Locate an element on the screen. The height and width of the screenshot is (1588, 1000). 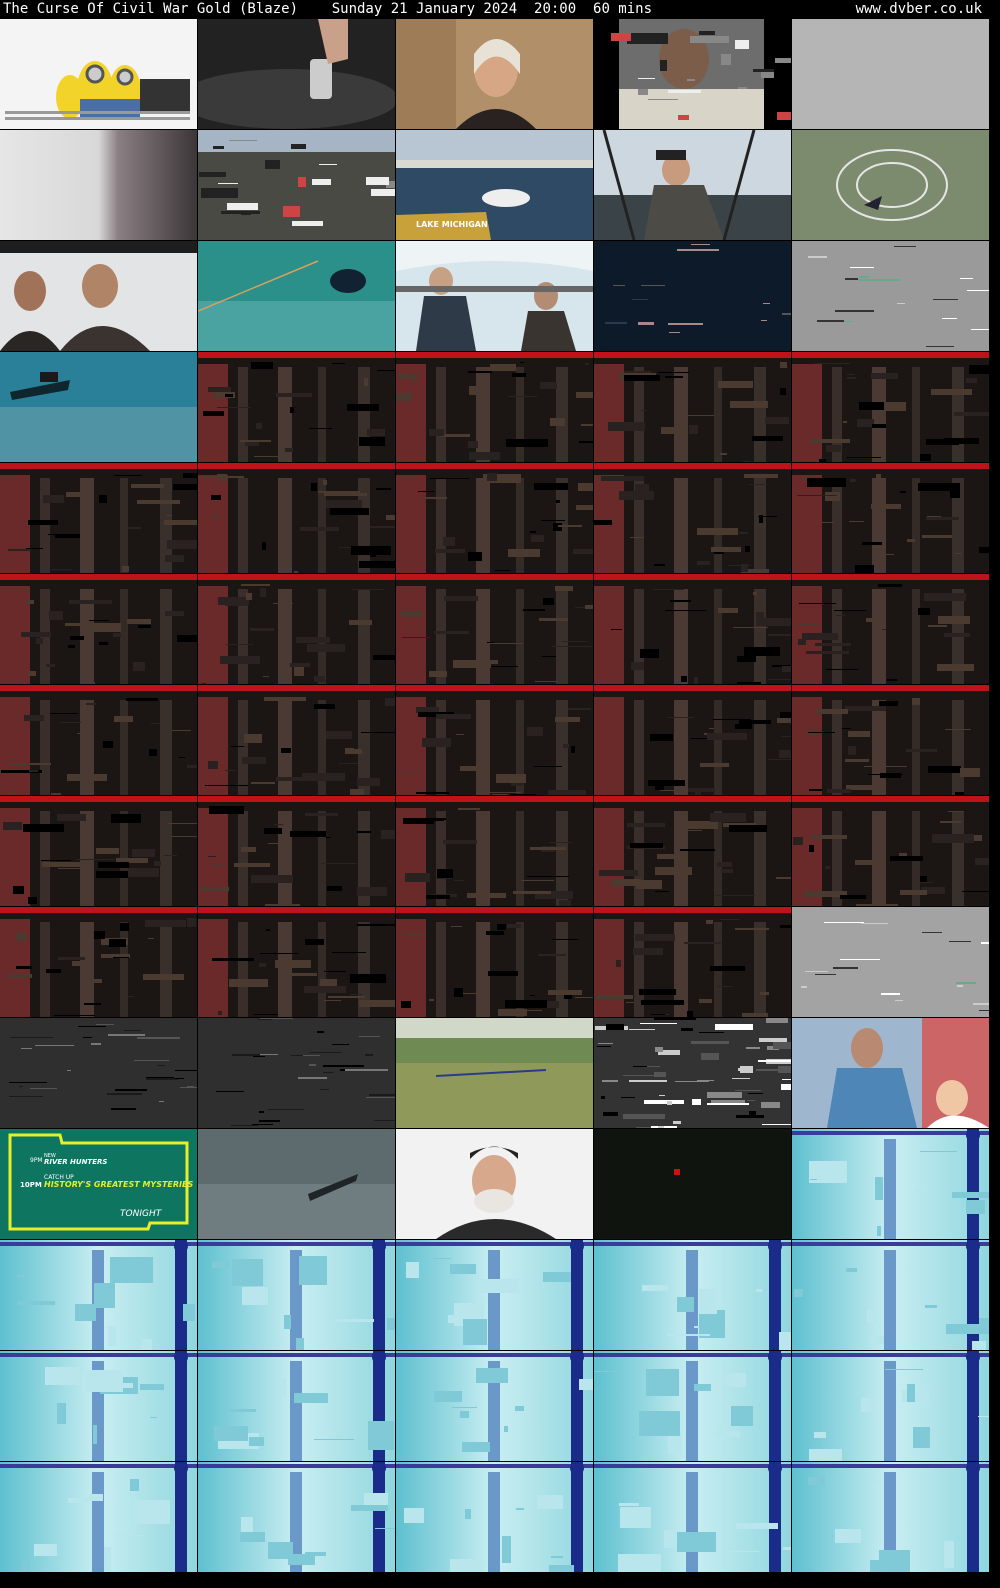
thumbnail-woman is located at coordinates (494, 74).